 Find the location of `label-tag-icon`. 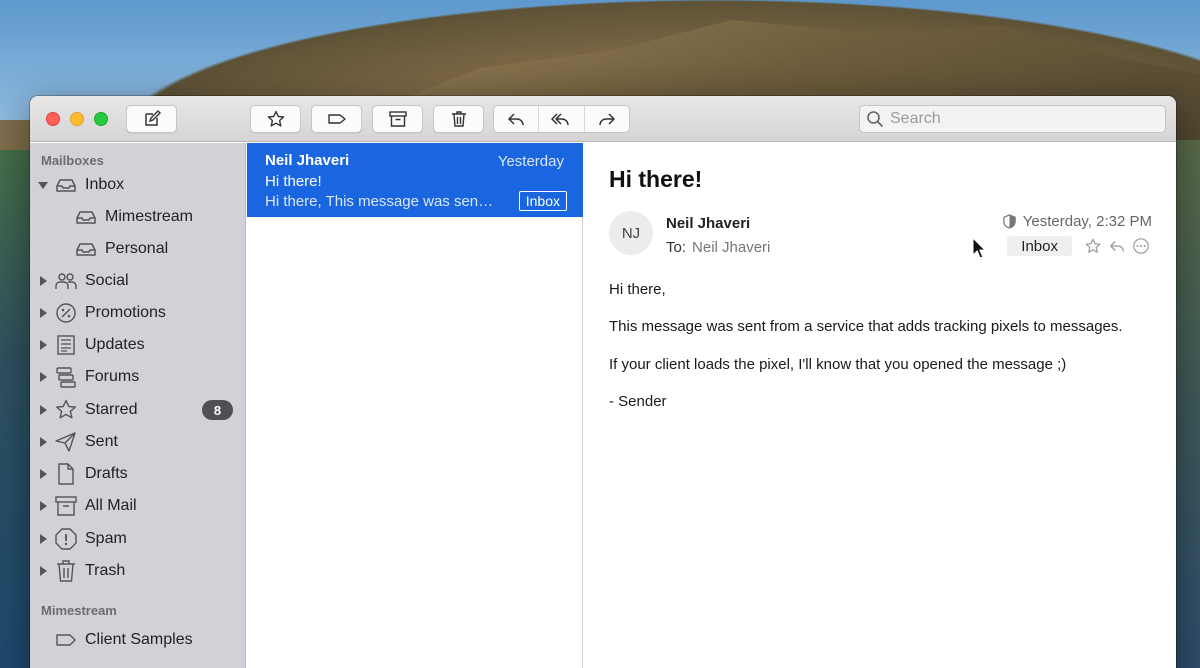

label-tag-icon is located at coordinates (66, 640).